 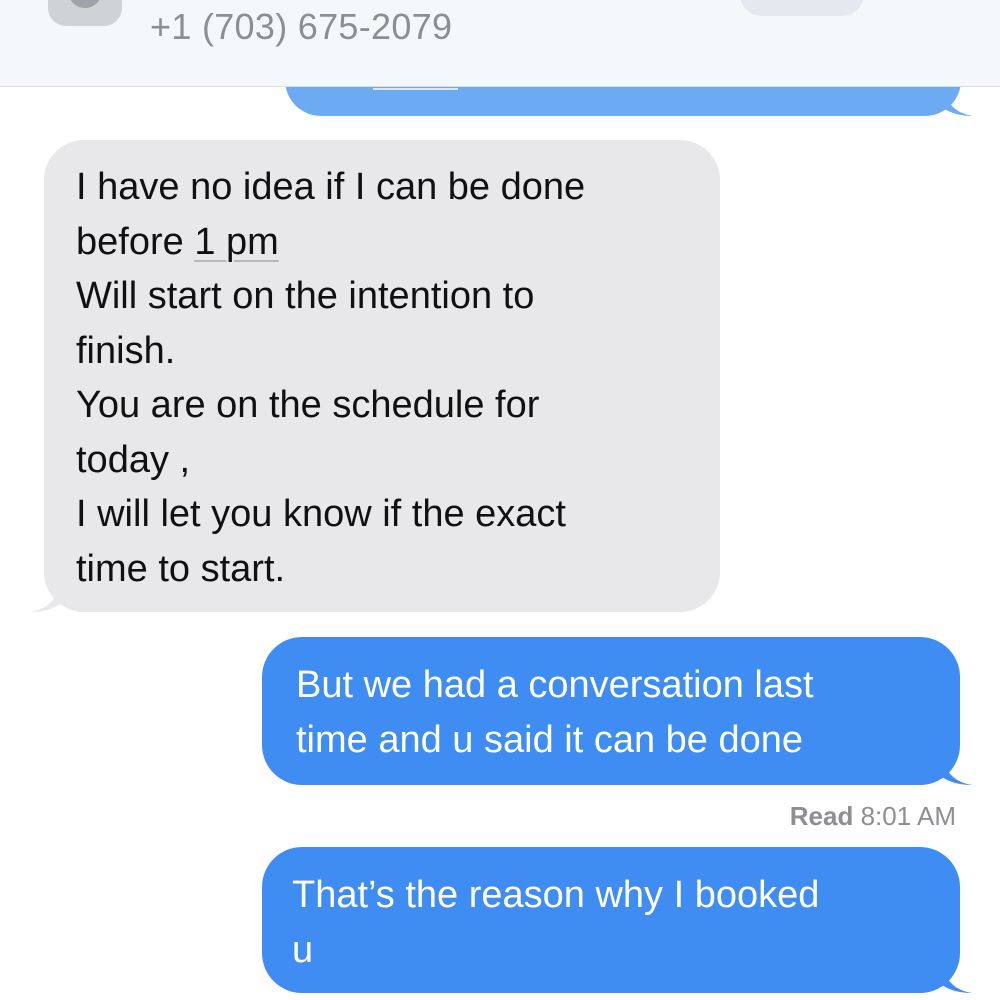 What do you see at coordinates (236, 242) in the screenshot?
I see `time-link: 1 pm` at bounding box center [236, 242].